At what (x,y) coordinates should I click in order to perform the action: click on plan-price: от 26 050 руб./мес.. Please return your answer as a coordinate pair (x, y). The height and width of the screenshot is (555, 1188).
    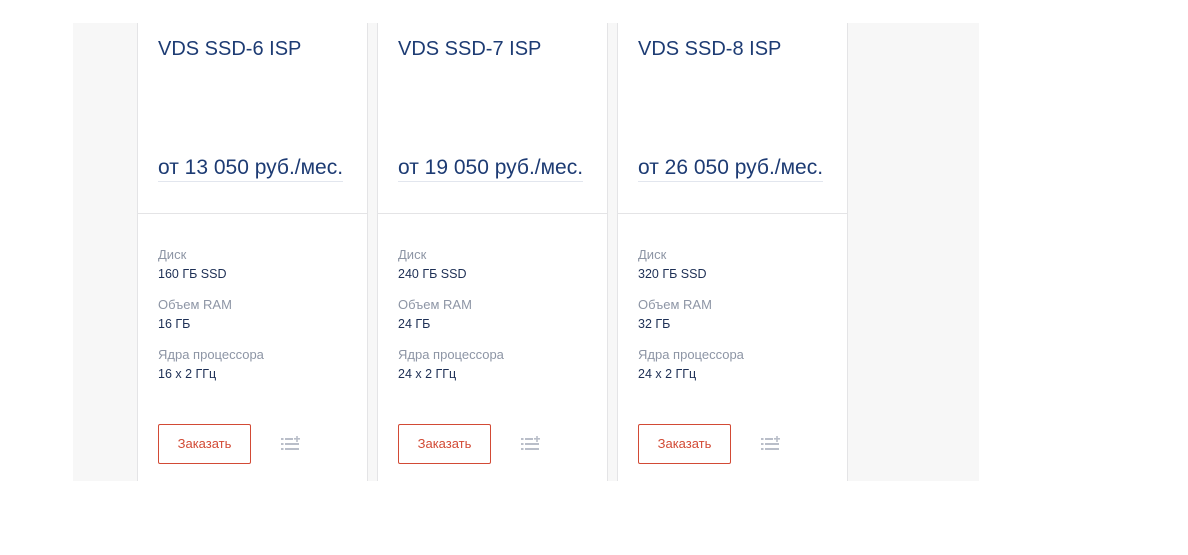
    Looking at the image, I should click on (731, 169).